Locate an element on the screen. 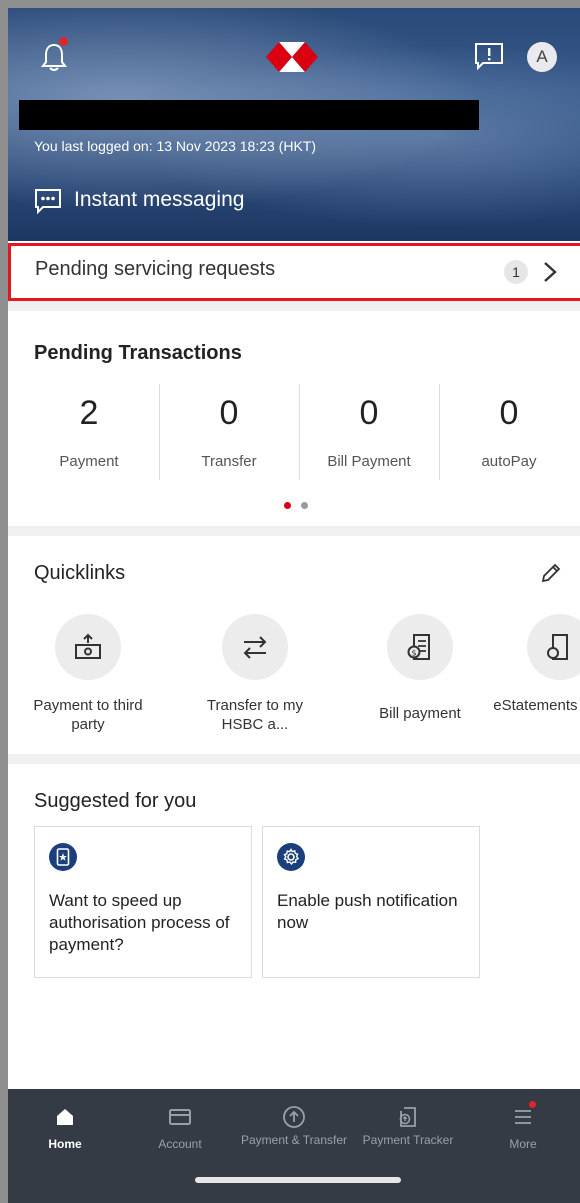  instant-messaging-link: Instant messaging is located at coordinates (159, 200).